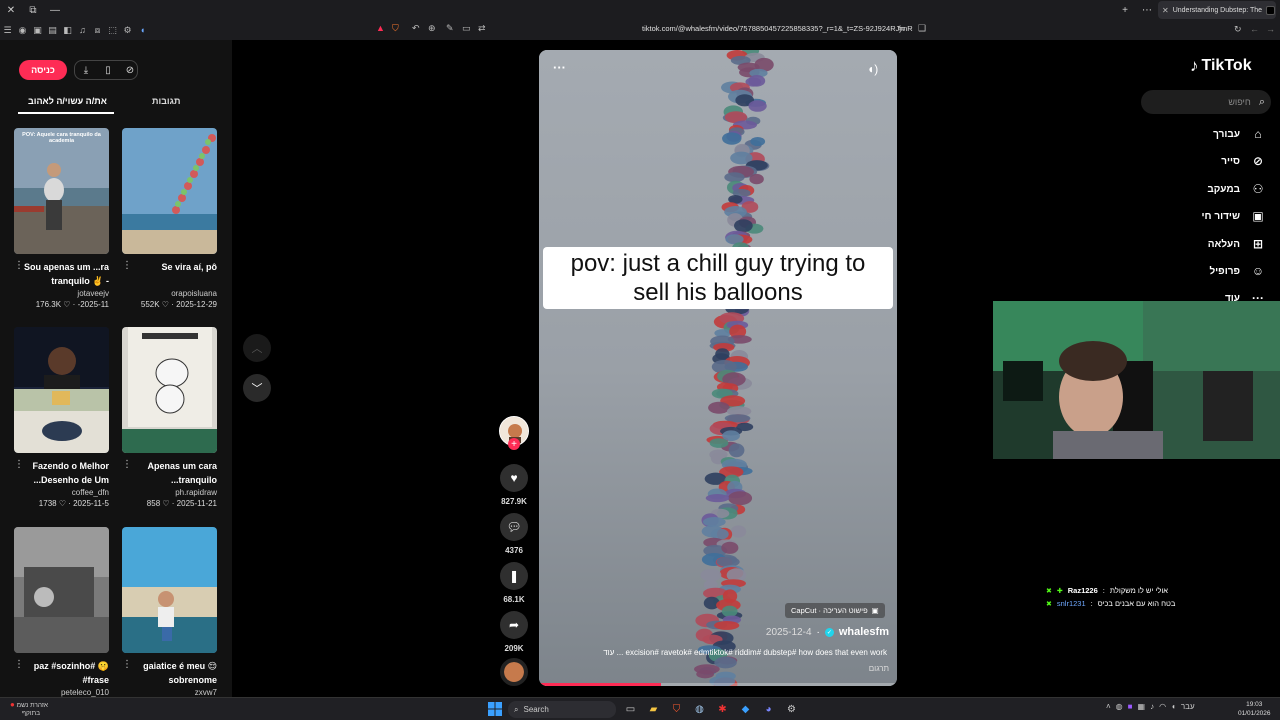 The height and width of the screenshot is (720, 1280). What do you see at coordinates (61, 191) in the screenshot?
I see `video-thumbnail: POV: Aquele cara tranquilo da academia` at bounding box center [61, 191].